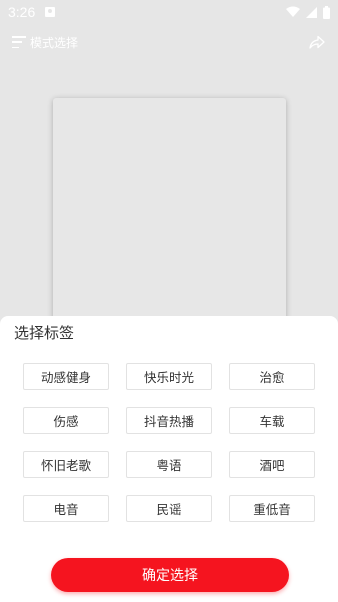 The image size is (338, 602). Describe the element at coordinates (170, 575) in the screenshot. I see `confirm-button: 确定选择` at that location.